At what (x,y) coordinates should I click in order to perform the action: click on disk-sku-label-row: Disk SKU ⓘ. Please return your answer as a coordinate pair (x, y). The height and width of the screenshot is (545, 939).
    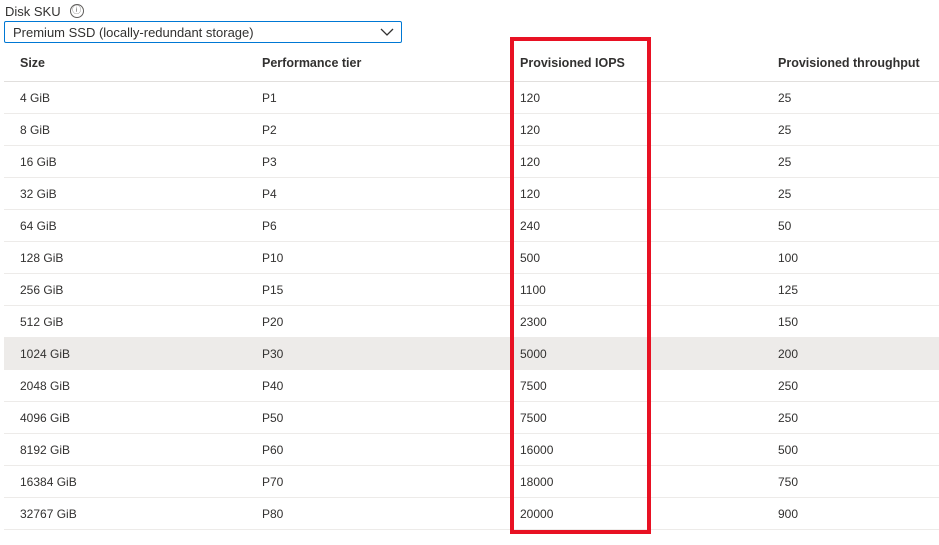
    Looking at the image, I should click on (44, 11).